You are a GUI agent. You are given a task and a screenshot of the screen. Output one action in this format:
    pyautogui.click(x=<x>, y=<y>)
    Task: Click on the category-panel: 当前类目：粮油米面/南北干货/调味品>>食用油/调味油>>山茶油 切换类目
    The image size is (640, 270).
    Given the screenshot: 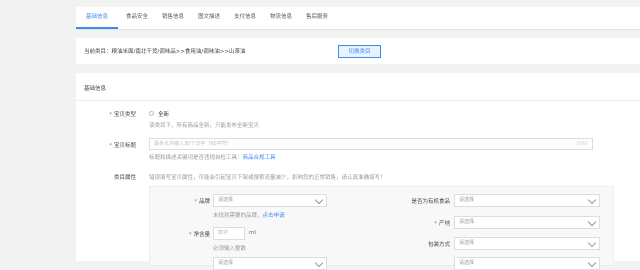 What is the action you would take?
    pyautogui.click(x=358, y=51)
    